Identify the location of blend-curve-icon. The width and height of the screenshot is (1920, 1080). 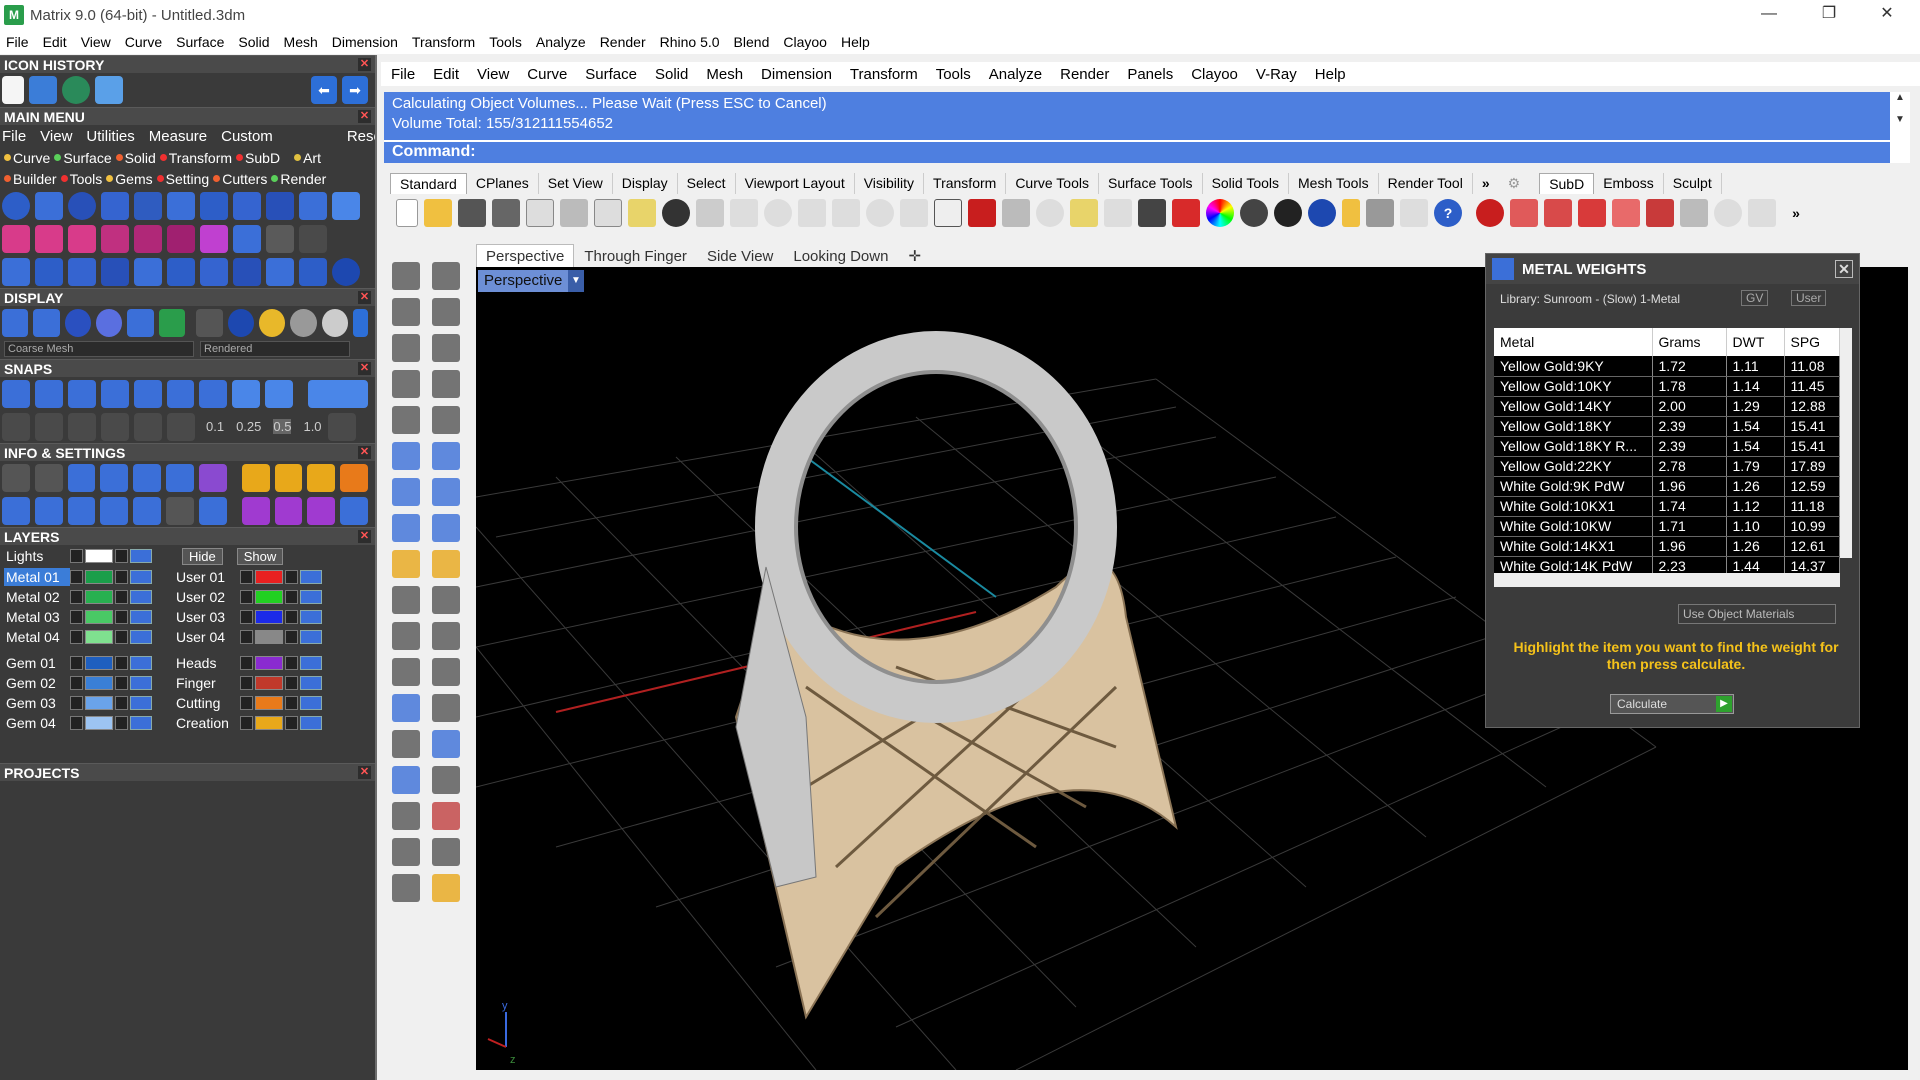
(446, 672).